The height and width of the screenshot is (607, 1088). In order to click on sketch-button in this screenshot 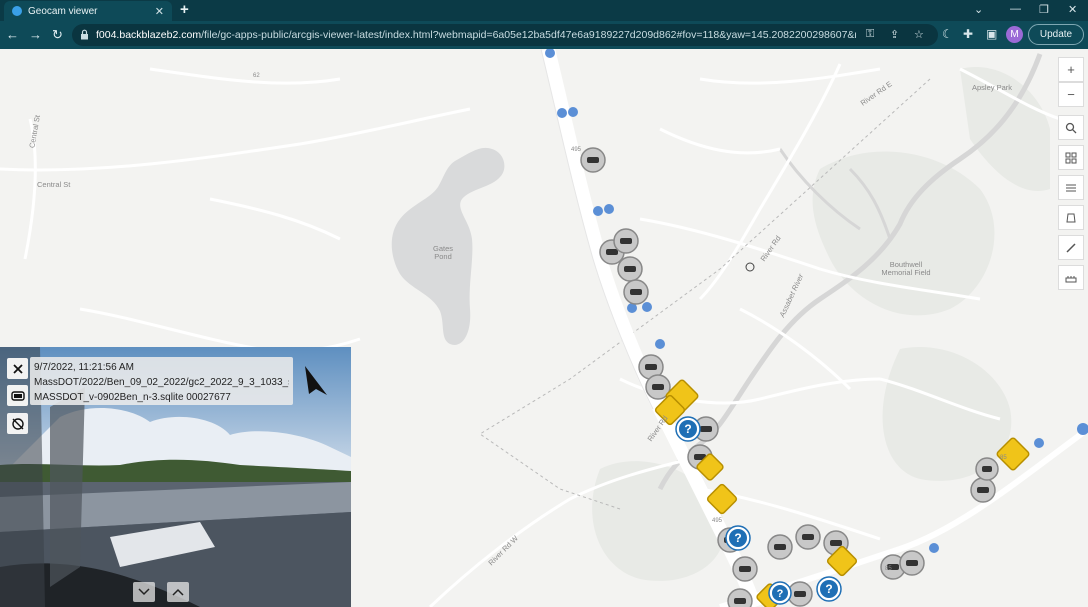, I will do `click(1071, 247)`.